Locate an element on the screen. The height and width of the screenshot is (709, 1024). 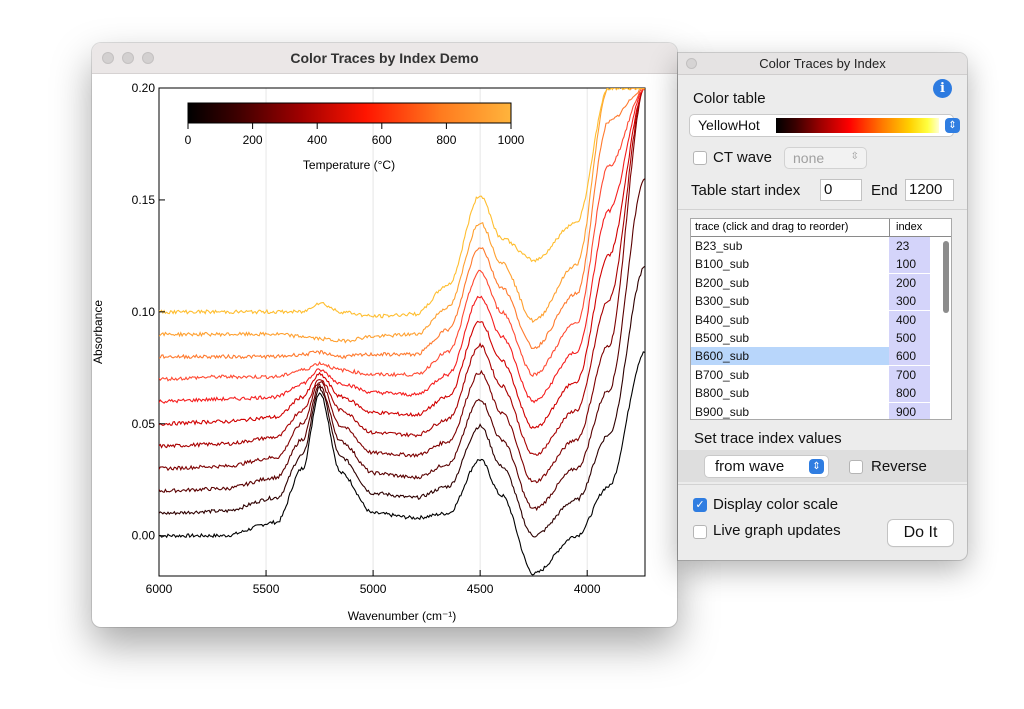
column-divider is located at coordinates (889, 227).